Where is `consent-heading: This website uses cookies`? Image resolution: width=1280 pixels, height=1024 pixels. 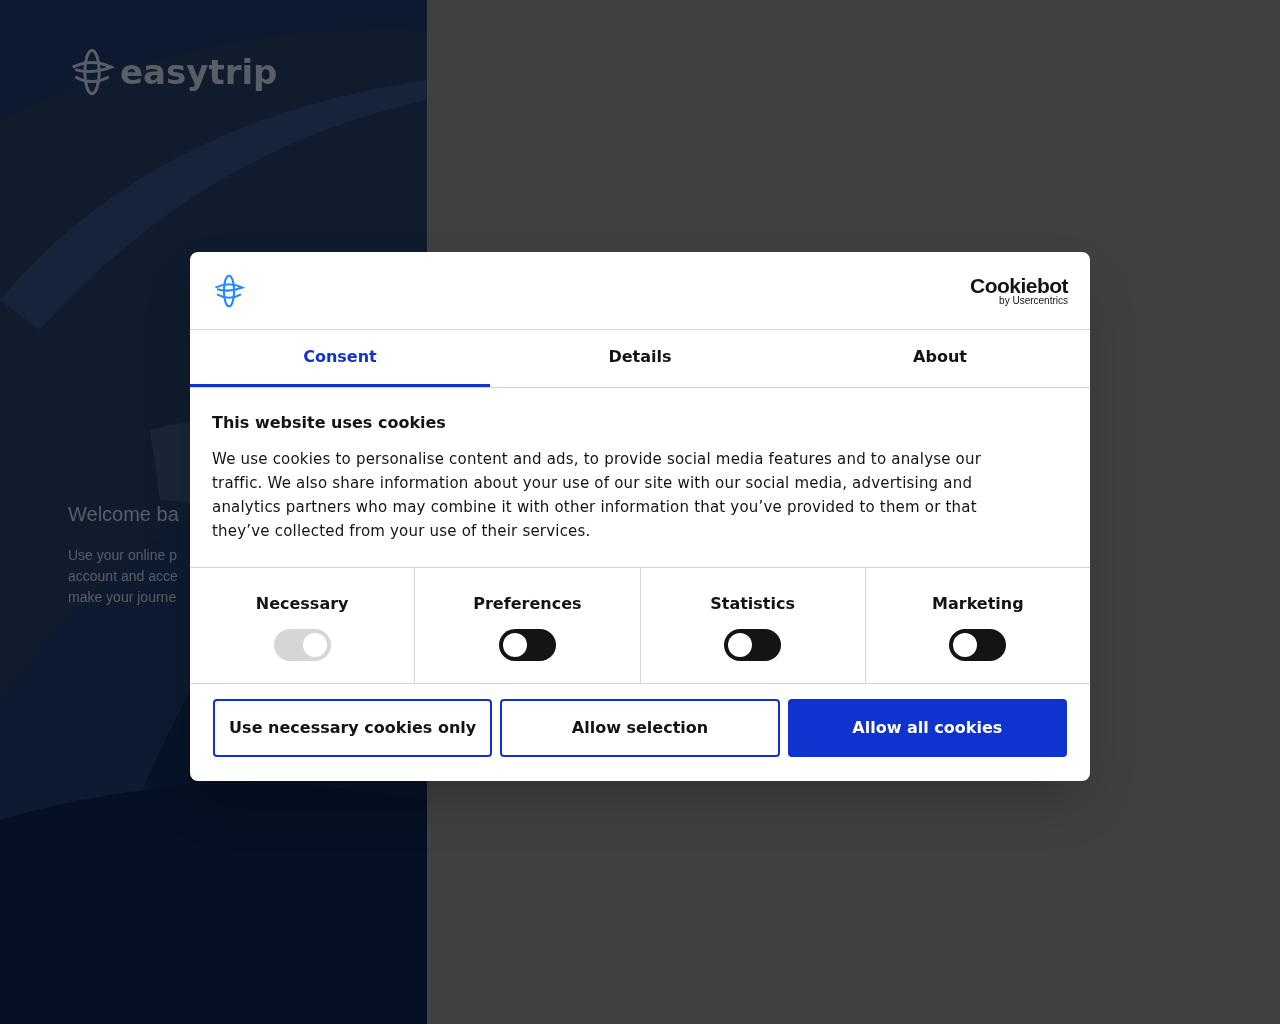
consent-heading: This website uses cookies is located at coordinates (329, 423).